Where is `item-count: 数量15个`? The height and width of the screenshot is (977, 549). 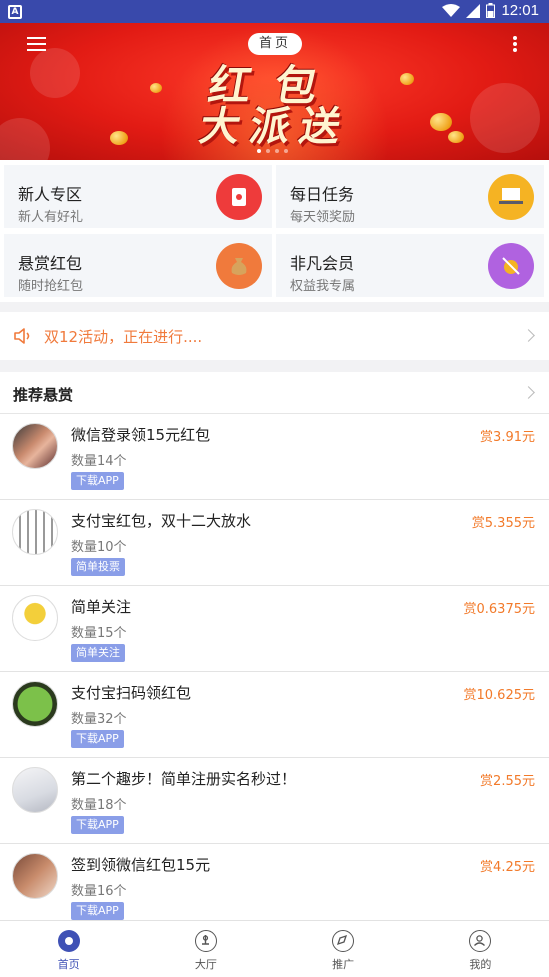
item-count: 数量15个 is located at coordinates (99, 633).